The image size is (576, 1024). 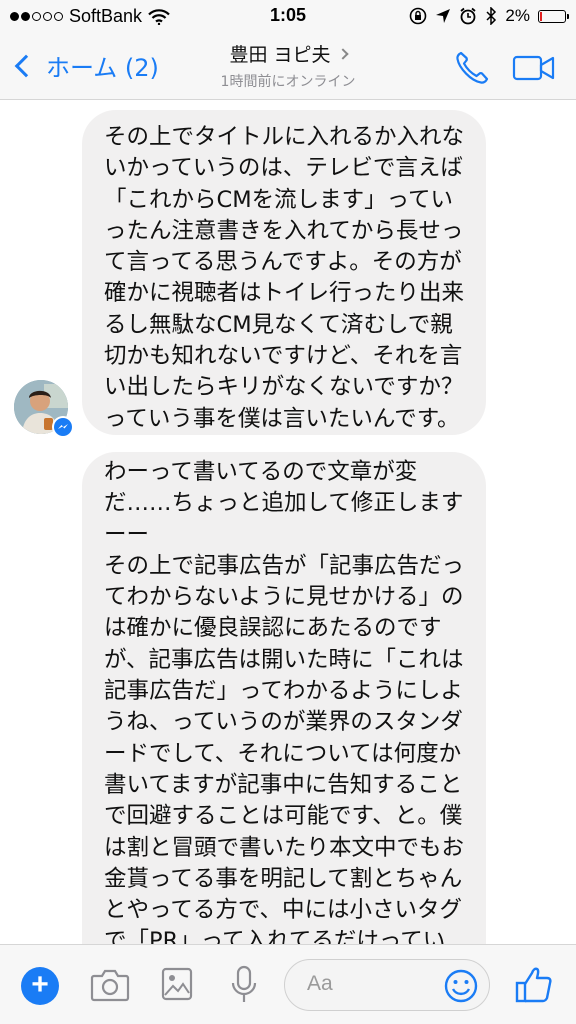 I want to click on photo-icon, so click(x=177, y=984).